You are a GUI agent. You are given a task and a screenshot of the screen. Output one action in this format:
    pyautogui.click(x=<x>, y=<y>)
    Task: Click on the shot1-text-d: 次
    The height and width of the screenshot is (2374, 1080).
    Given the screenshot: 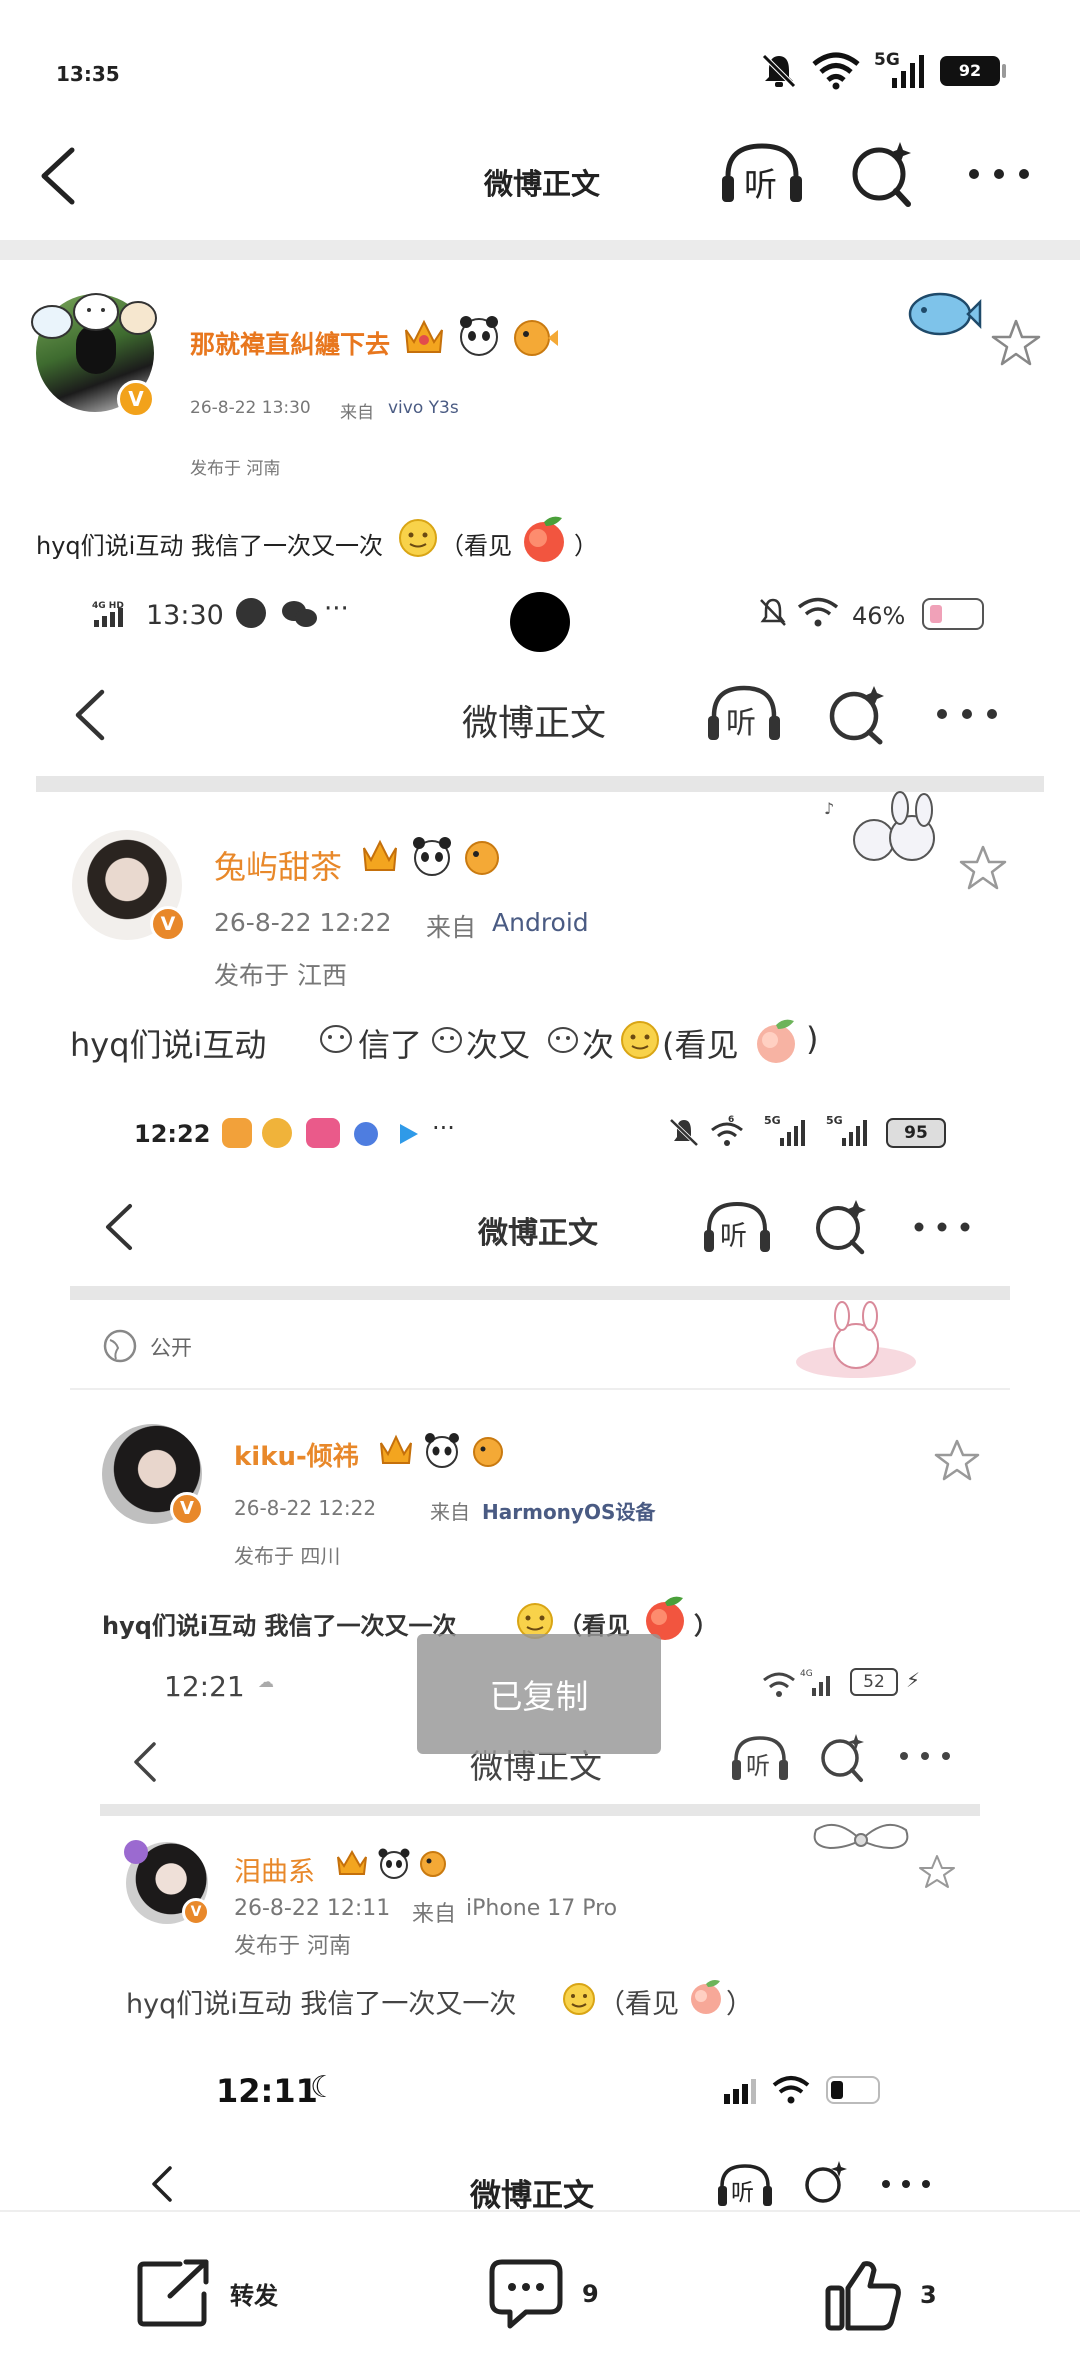 What is the action you would take?
    pyautogui.click(x=598, y=1045)
    